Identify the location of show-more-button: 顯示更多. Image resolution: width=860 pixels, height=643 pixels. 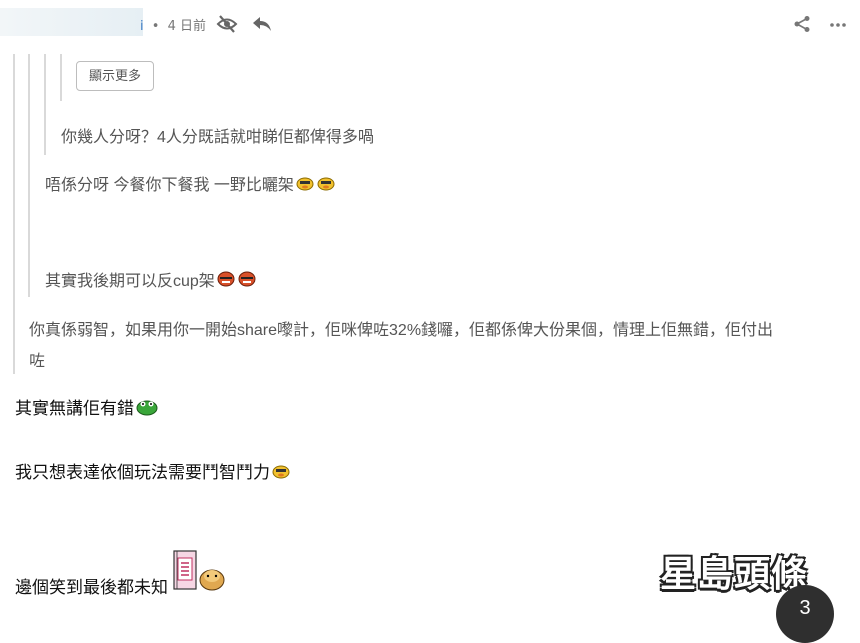
(115, 76).